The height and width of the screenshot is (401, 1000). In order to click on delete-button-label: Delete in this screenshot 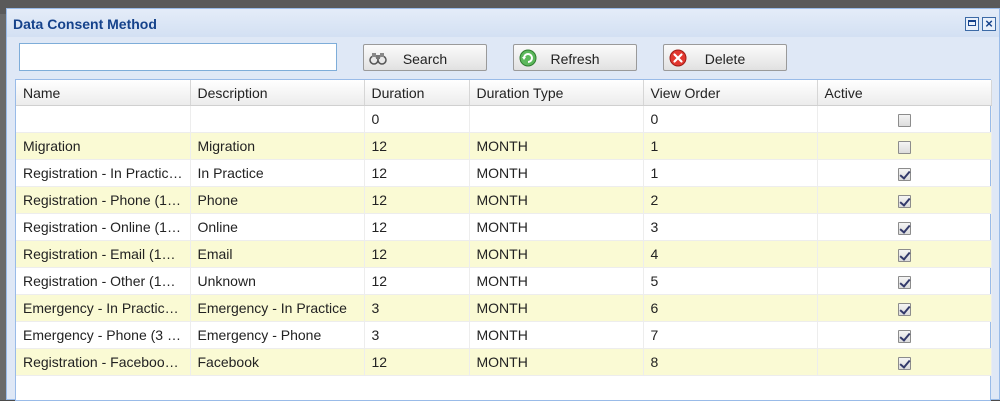, I will do `click(725, 59)`.